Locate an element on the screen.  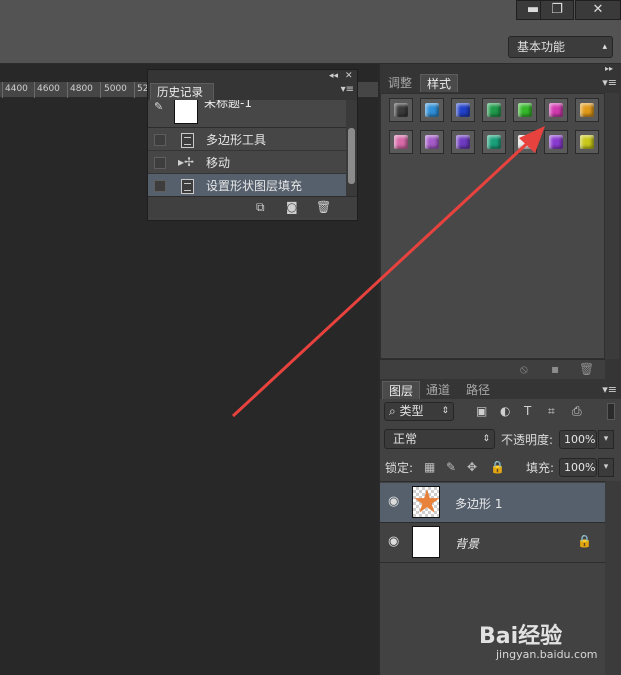
history-item-selected: 设置形状图层填充 is located at coordinates (247, 185).